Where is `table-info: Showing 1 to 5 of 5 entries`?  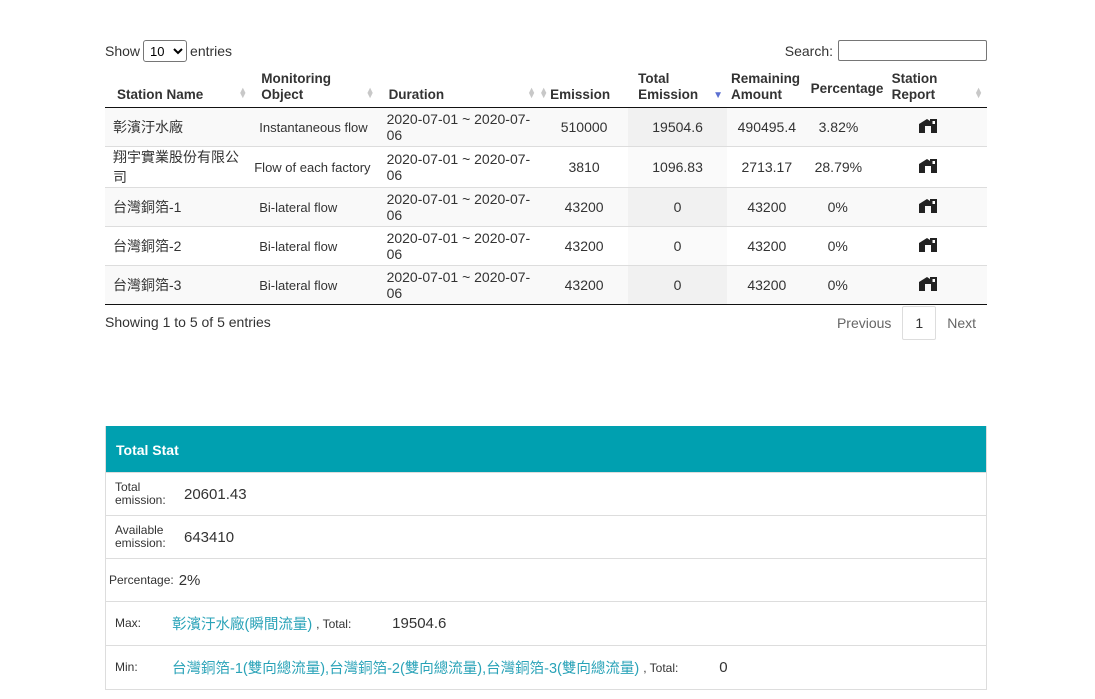 table-info: Showing 1 to 5 of 5 entries is located at coordinates (188, 322).